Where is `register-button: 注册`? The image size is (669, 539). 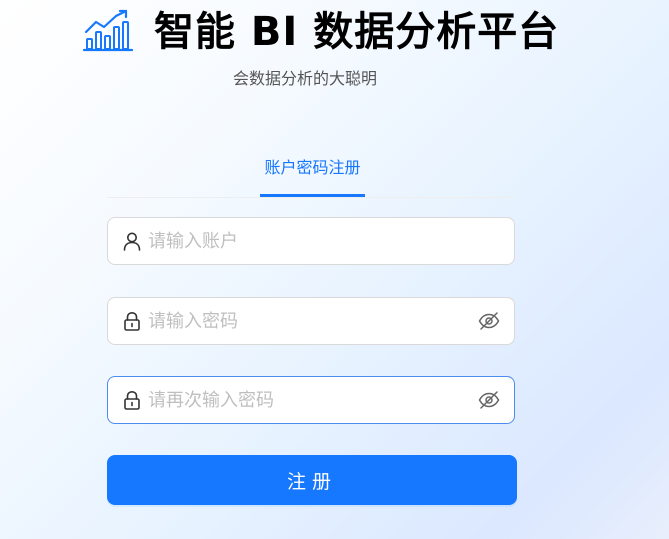 register-button: 注册 is located at coordinates (312, 480).